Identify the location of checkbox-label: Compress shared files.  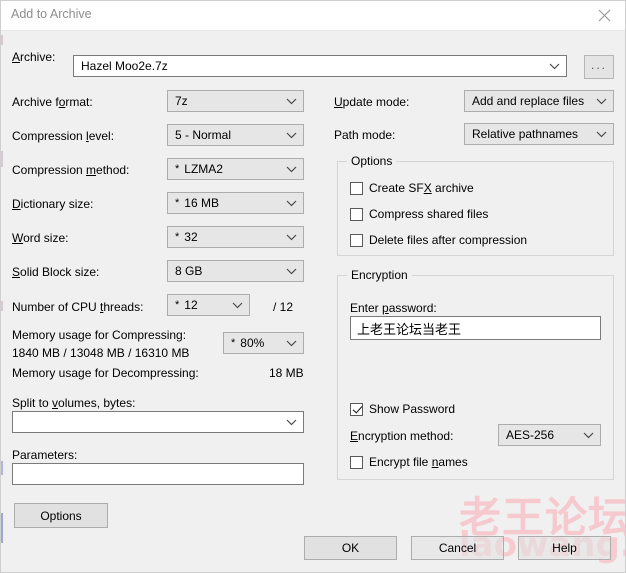
(429, 214).